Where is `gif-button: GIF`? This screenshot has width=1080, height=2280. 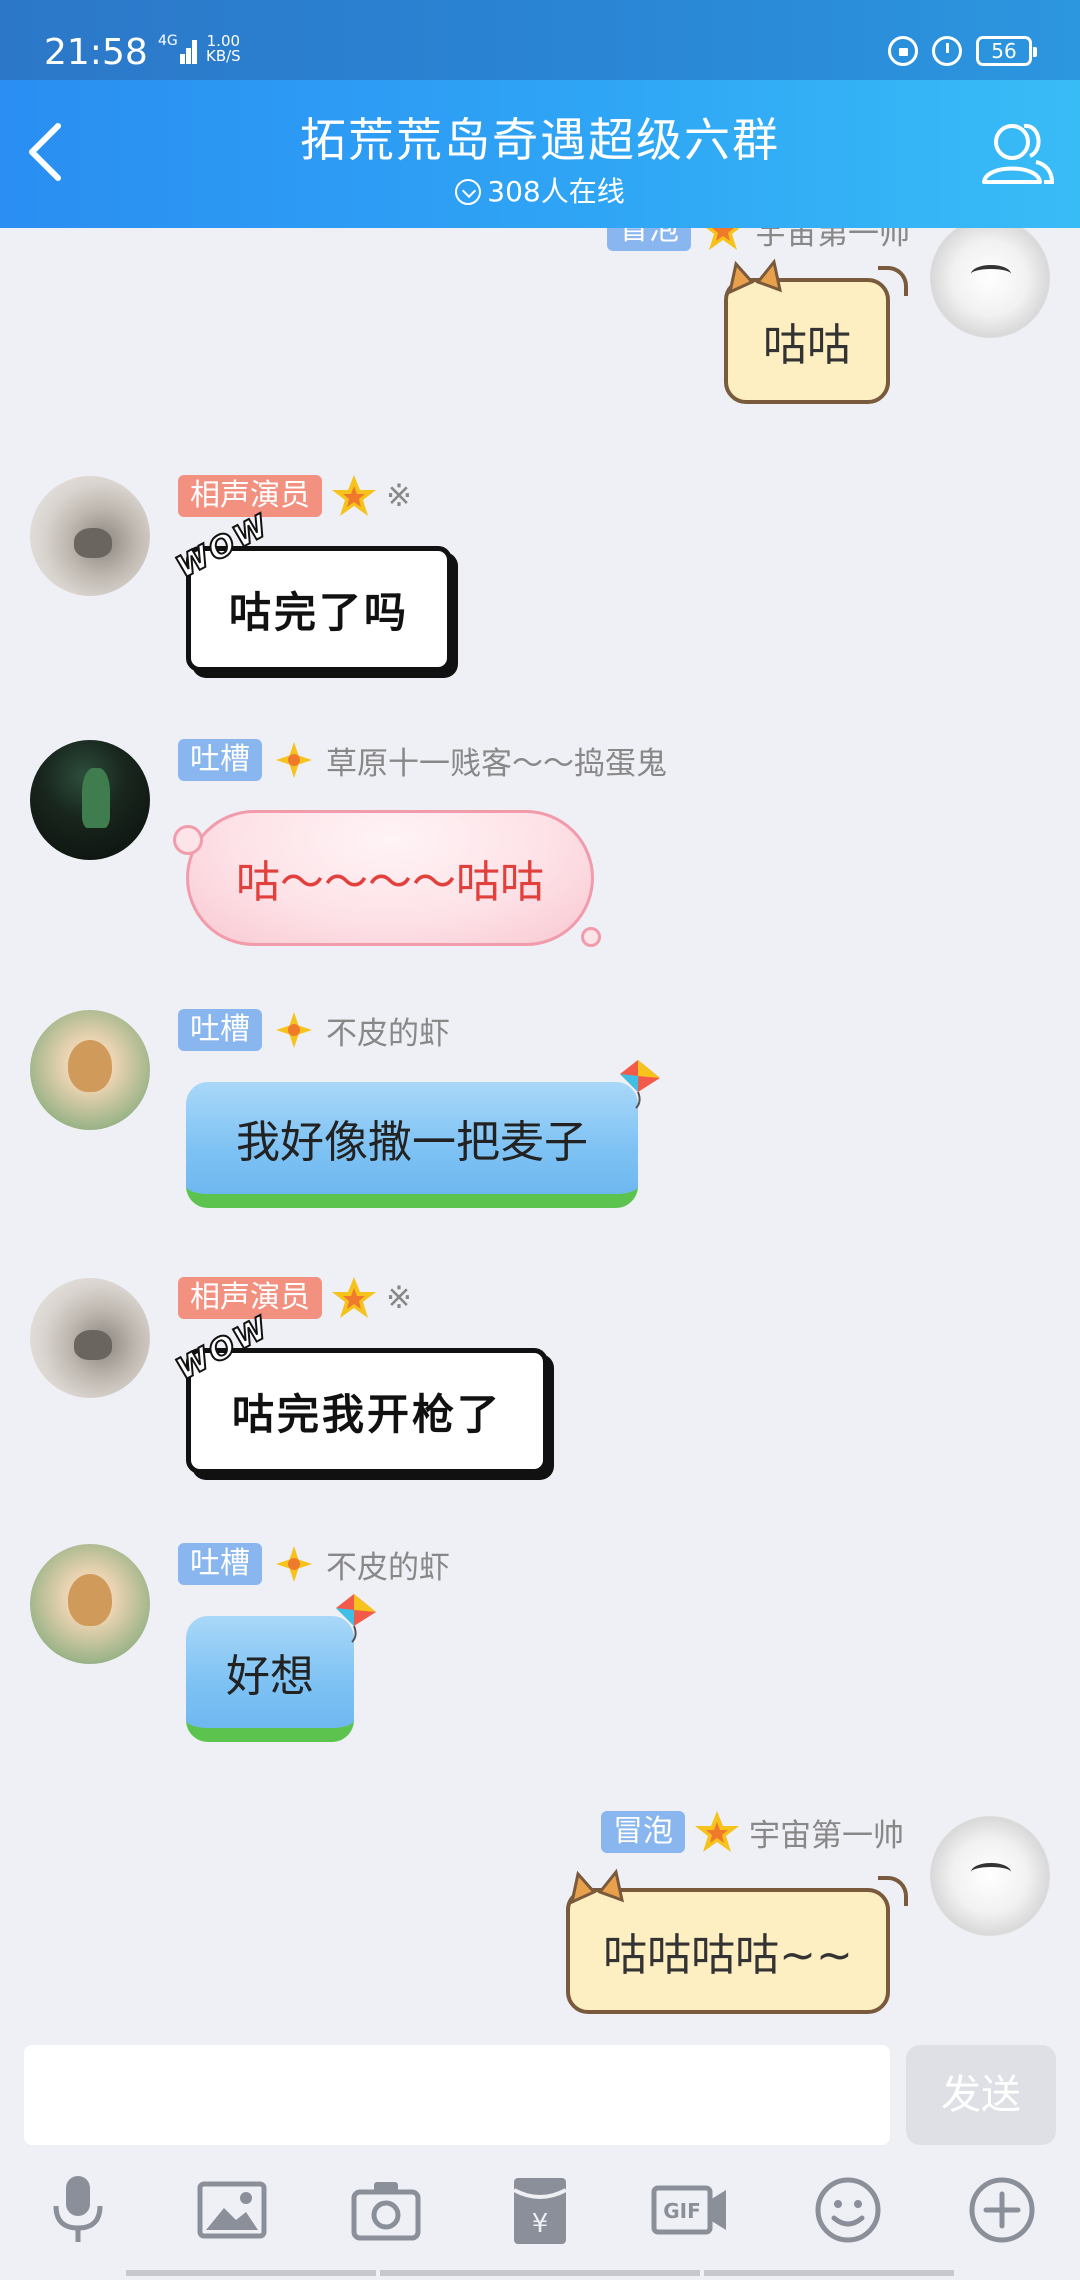 gif-button: GIF is located at coordinates (690, 2210).